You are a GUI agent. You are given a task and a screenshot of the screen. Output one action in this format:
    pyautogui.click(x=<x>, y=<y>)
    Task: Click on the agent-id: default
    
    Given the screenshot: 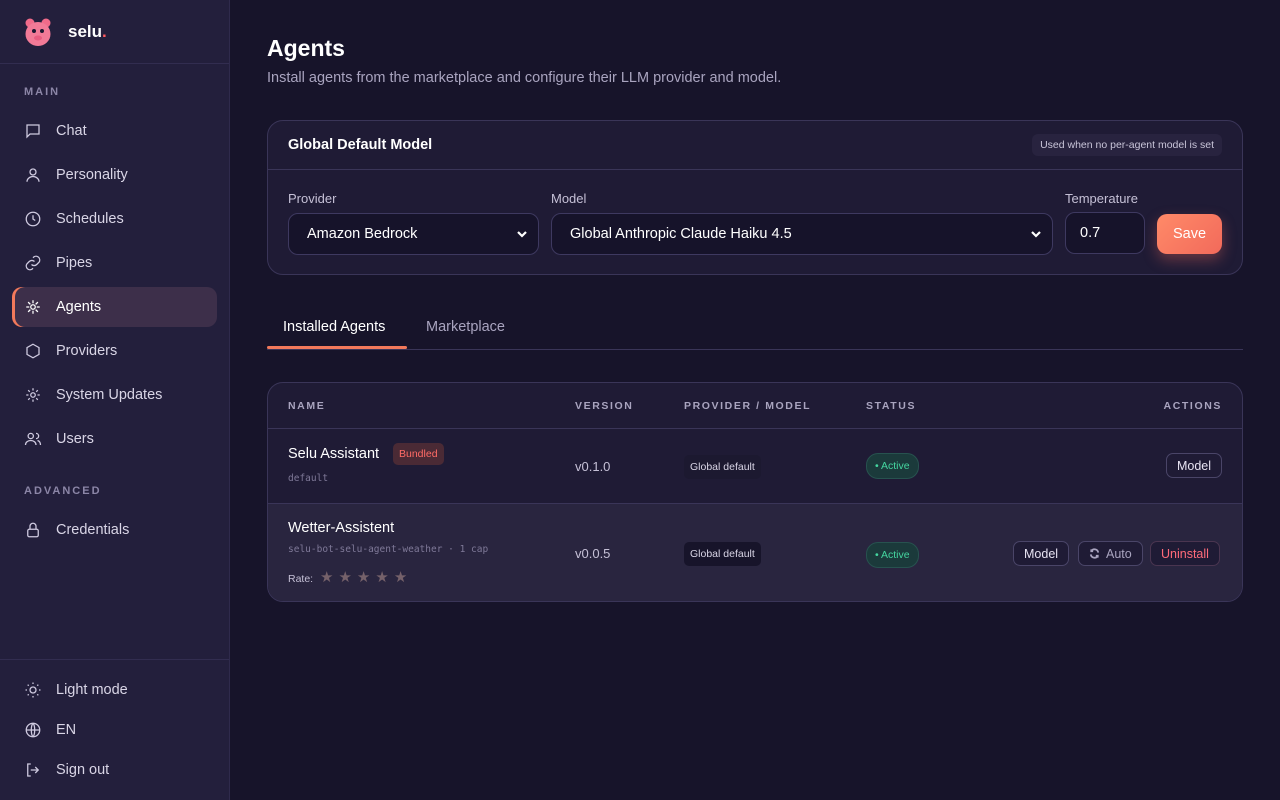 What is the action you would take?
    pyautogui.click(x=308, y=478)
    